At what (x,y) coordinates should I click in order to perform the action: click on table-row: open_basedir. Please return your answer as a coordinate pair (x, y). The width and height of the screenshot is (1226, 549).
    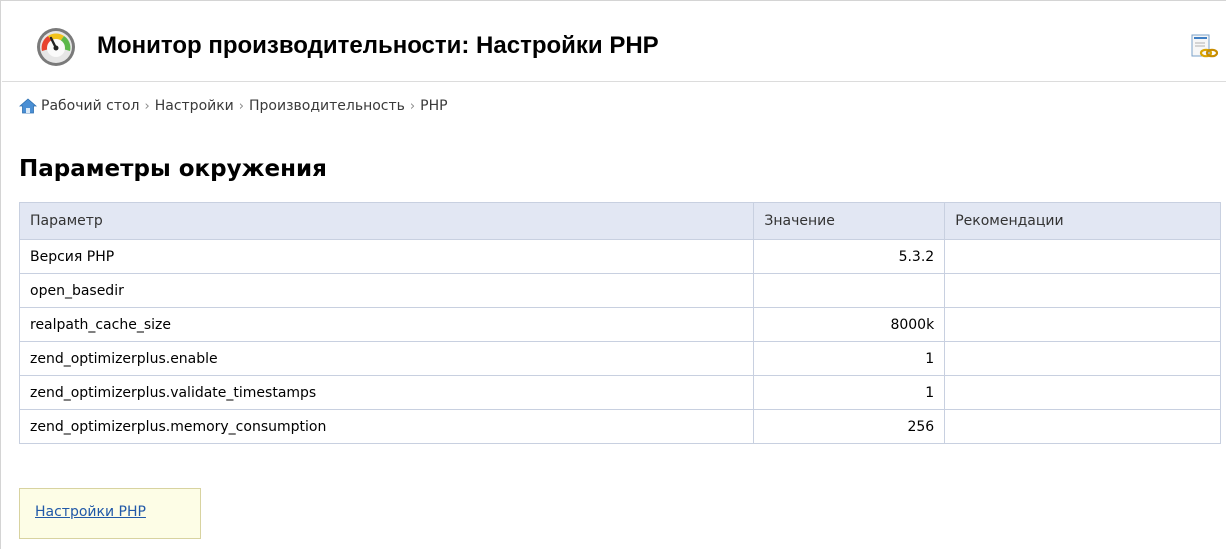
    Looking at the image, I should click on (619, 290).